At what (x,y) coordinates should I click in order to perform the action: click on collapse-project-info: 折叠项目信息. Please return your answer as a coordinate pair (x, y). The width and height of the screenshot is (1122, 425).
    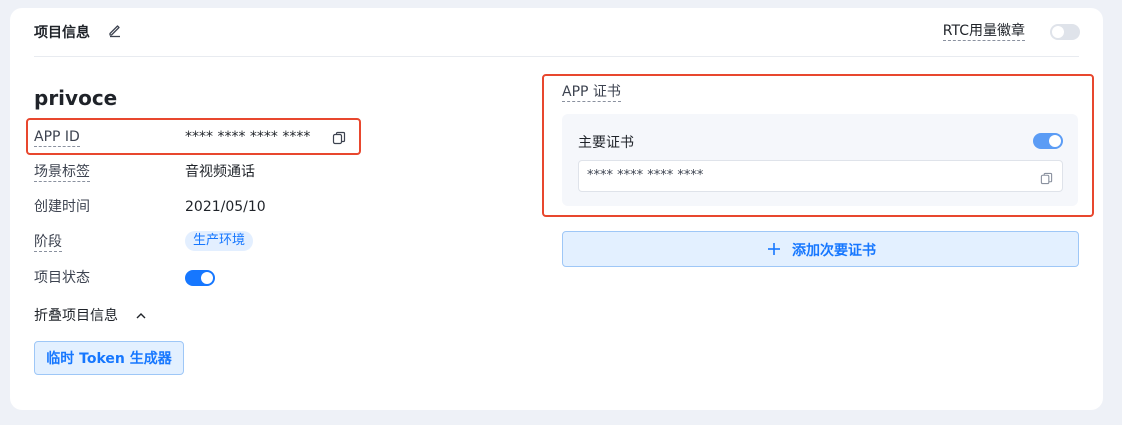
    Looking at the image, I should click on (76, 315).